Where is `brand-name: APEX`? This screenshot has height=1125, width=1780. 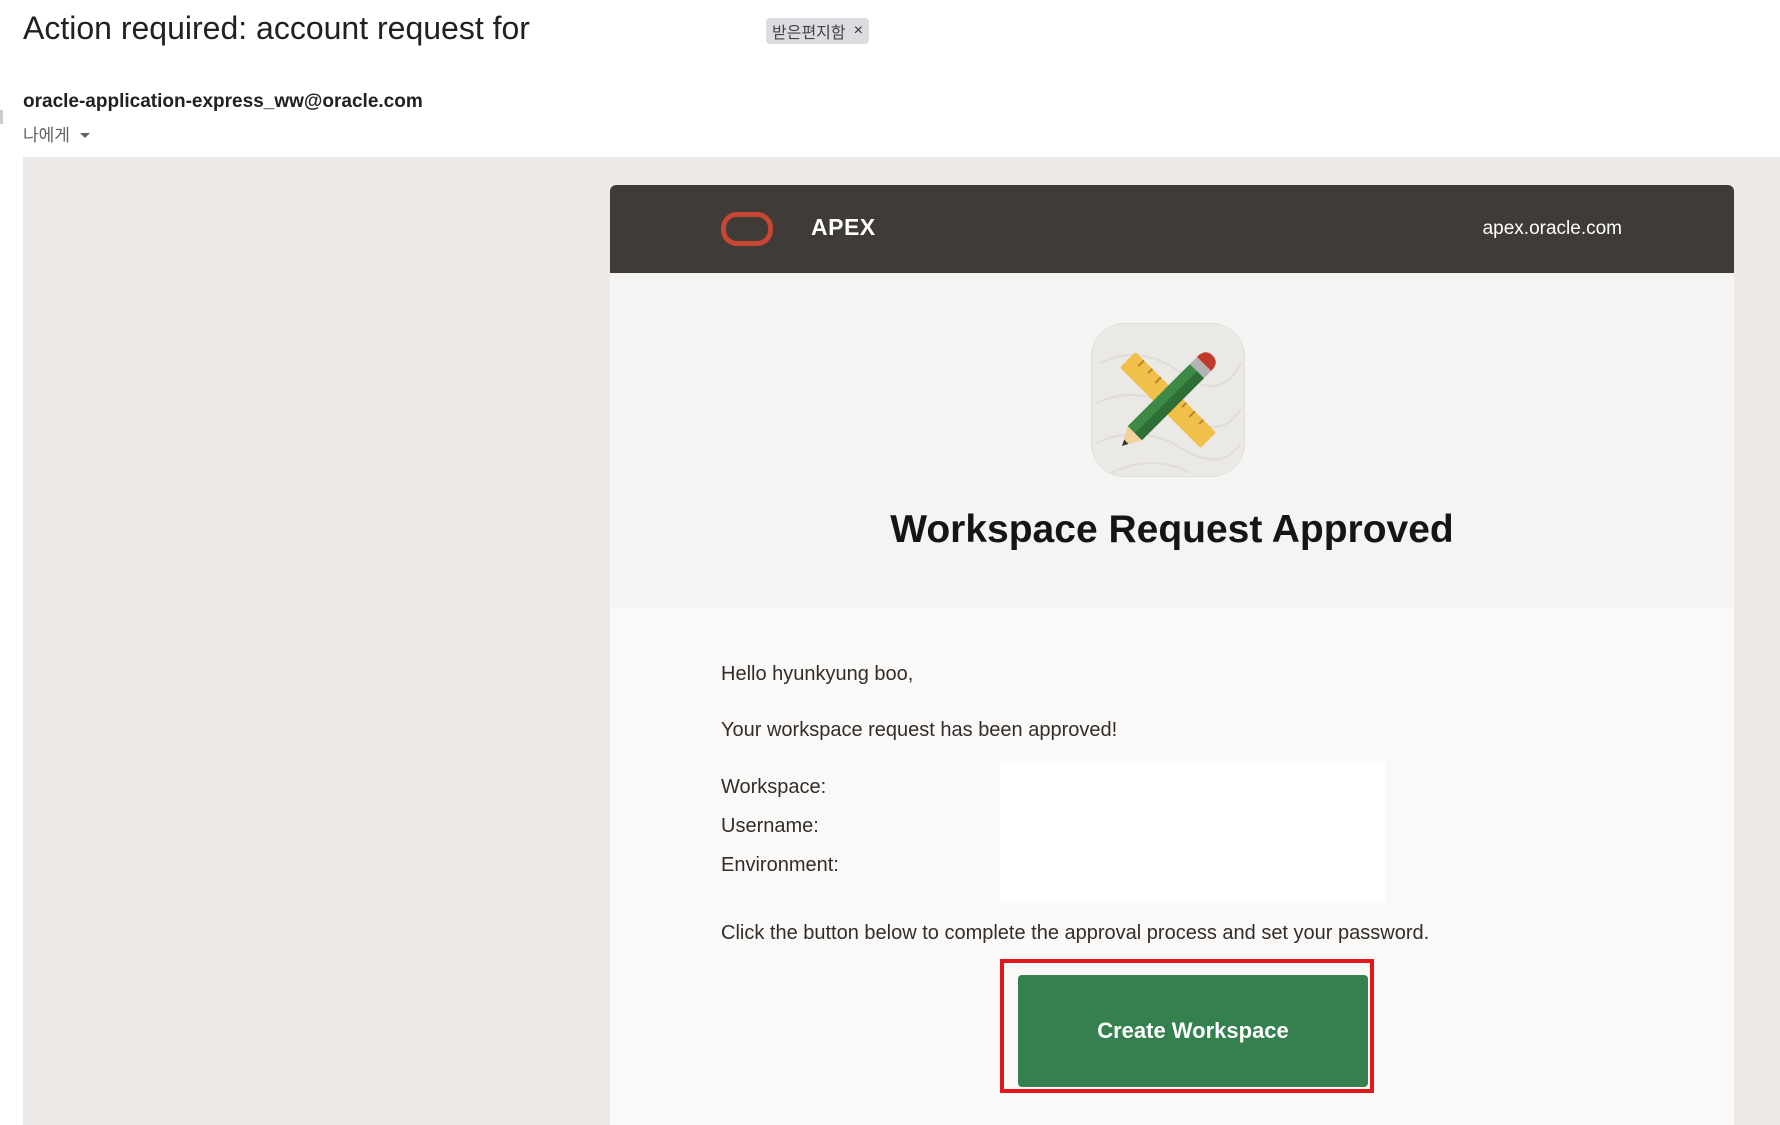 brand-name: APEX is located at coordinates (843, 227).